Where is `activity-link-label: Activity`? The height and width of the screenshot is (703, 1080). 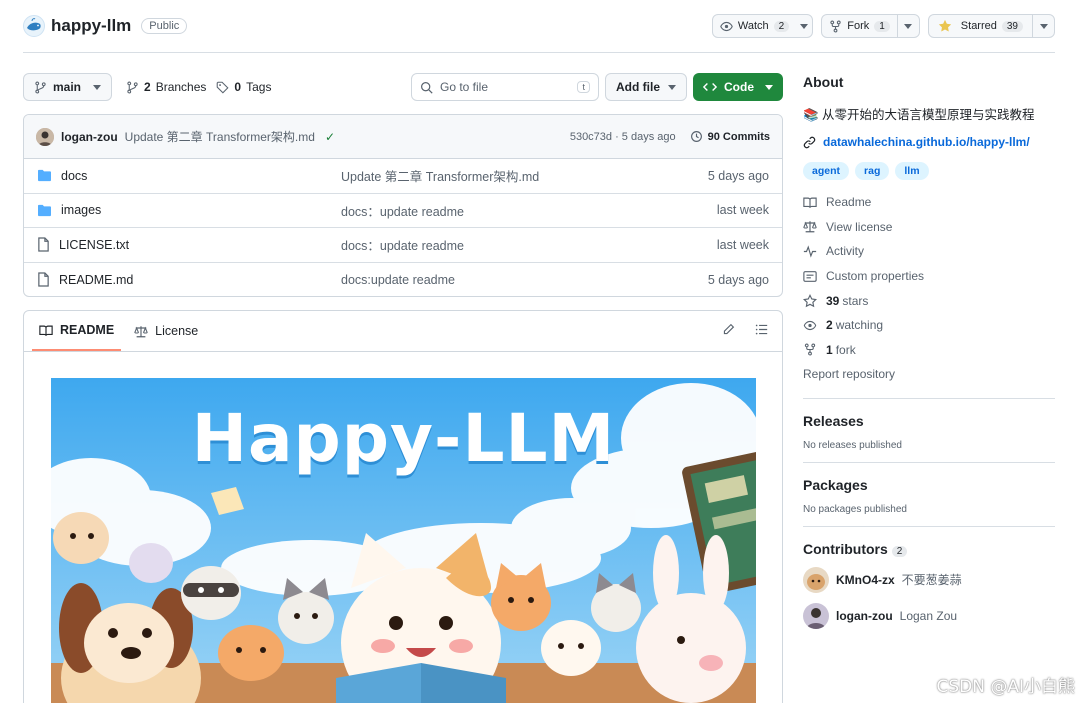 activity-link-label: Activity is located at coordinates (845, 251).